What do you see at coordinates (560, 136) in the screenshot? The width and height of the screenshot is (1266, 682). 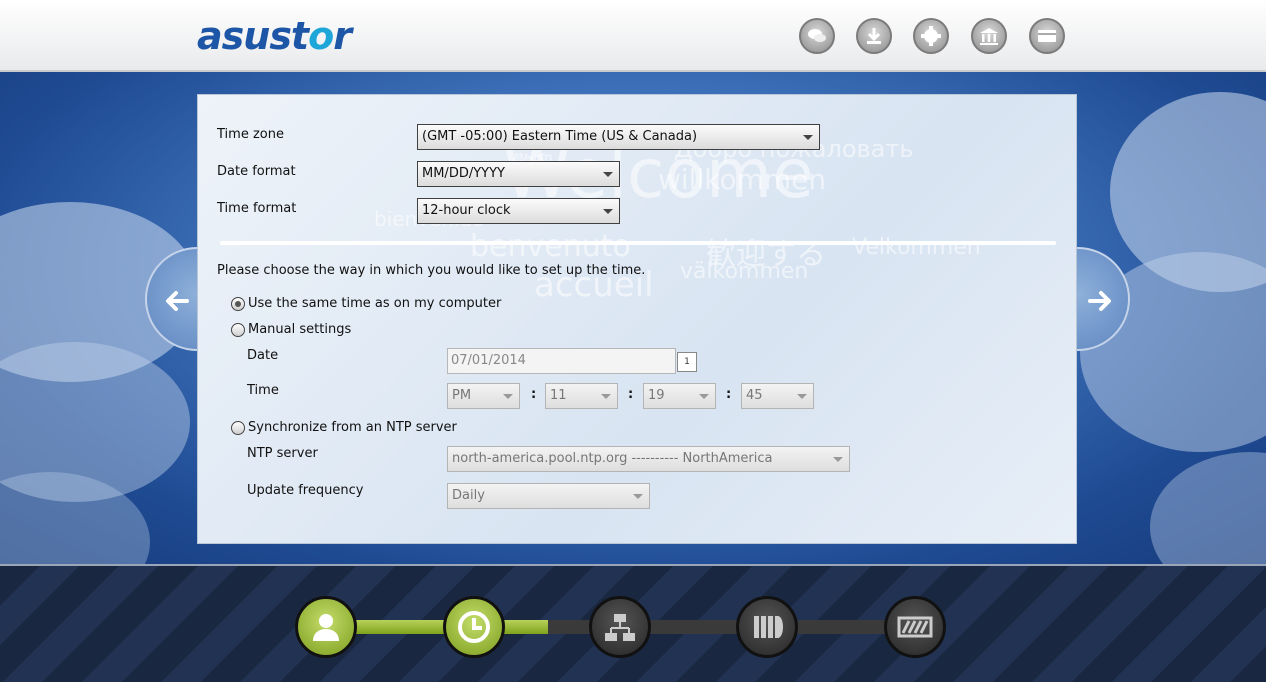 I see `time-zone-value: (GMT -05:00) Eastern Time (US & Canada)` at bounding box center [560, 136].